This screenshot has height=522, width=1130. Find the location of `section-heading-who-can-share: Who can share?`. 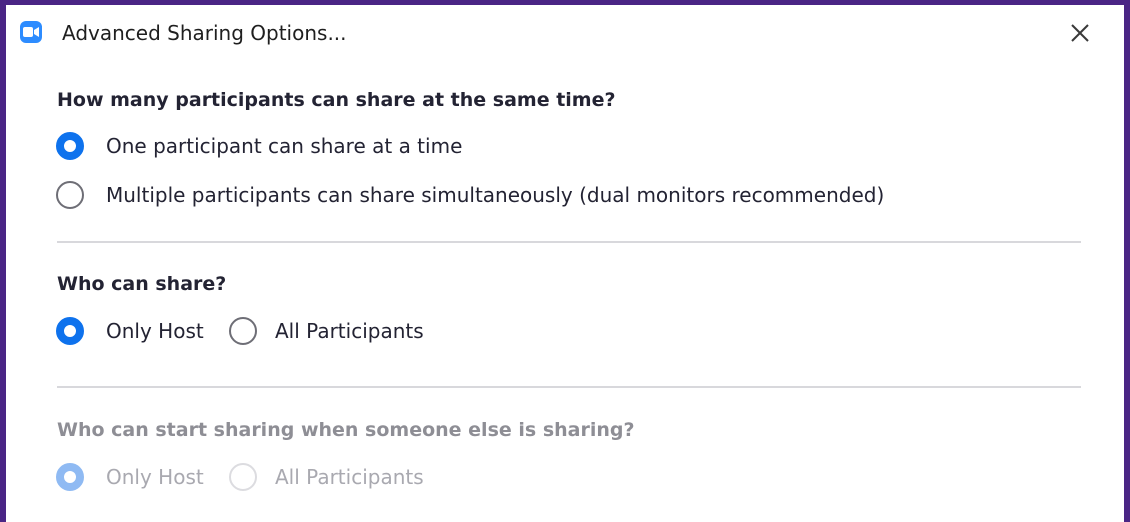

section-heading-who-can-share: Who can share? is located at coordinates (142, 284).